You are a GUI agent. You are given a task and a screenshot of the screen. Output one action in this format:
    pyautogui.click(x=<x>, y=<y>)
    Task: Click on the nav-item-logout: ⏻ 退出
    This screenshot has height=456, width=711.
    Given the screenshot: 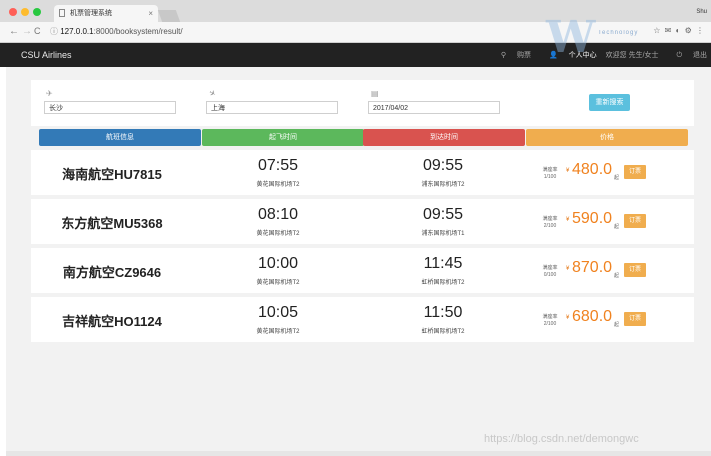 What is the action you would take?
    pyautogui.click(x=687, y=55)
    